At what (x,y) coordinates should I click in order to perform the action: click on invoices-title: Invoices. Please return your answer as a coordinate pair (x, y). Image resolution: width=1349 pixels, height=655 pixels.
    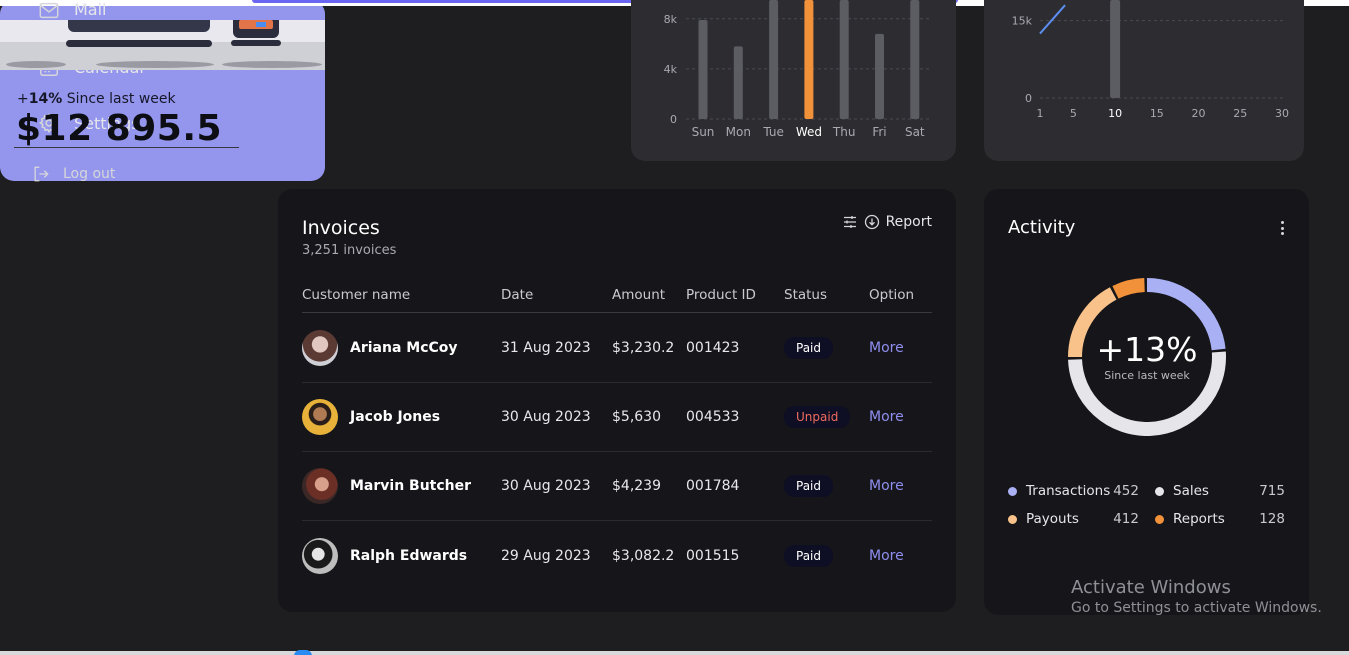
    Looking at the image, I should click on (341, 228).